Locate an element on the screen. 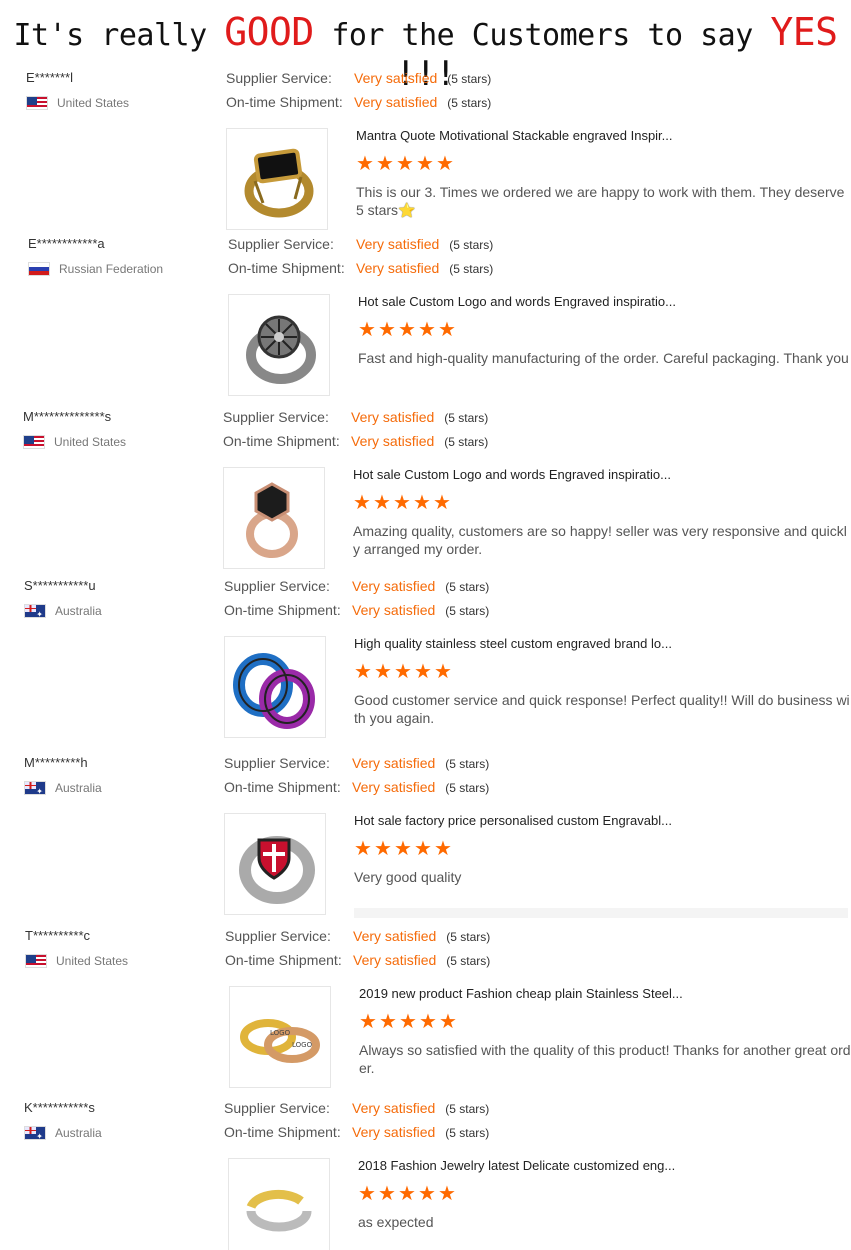  open-cuff-engraved-ring-icon is located at coordinates (279, 1204).